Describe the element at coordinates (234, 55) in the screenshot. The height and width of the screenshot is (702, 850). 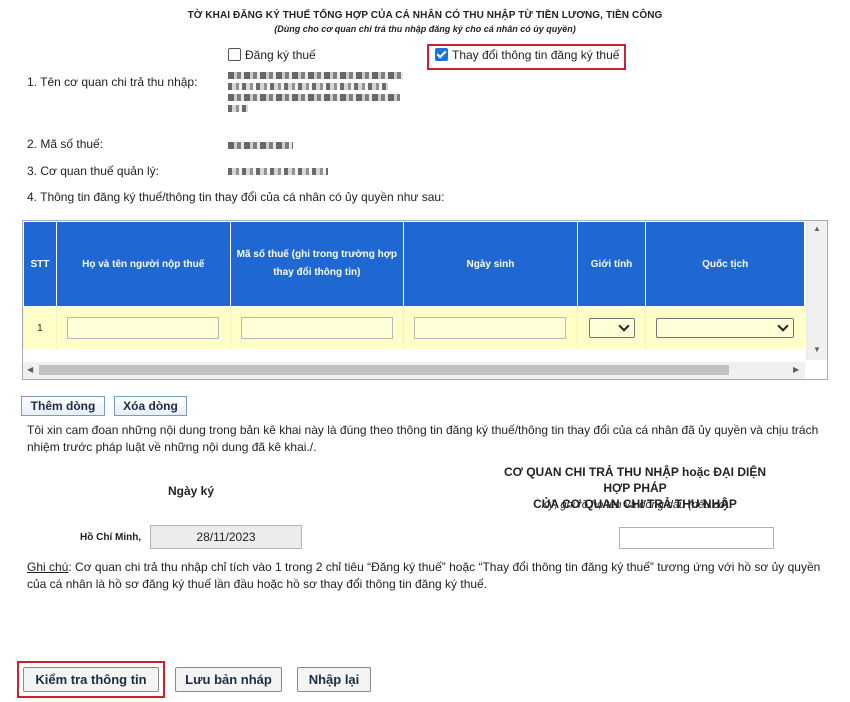
I see `register-checkbox` at that location.